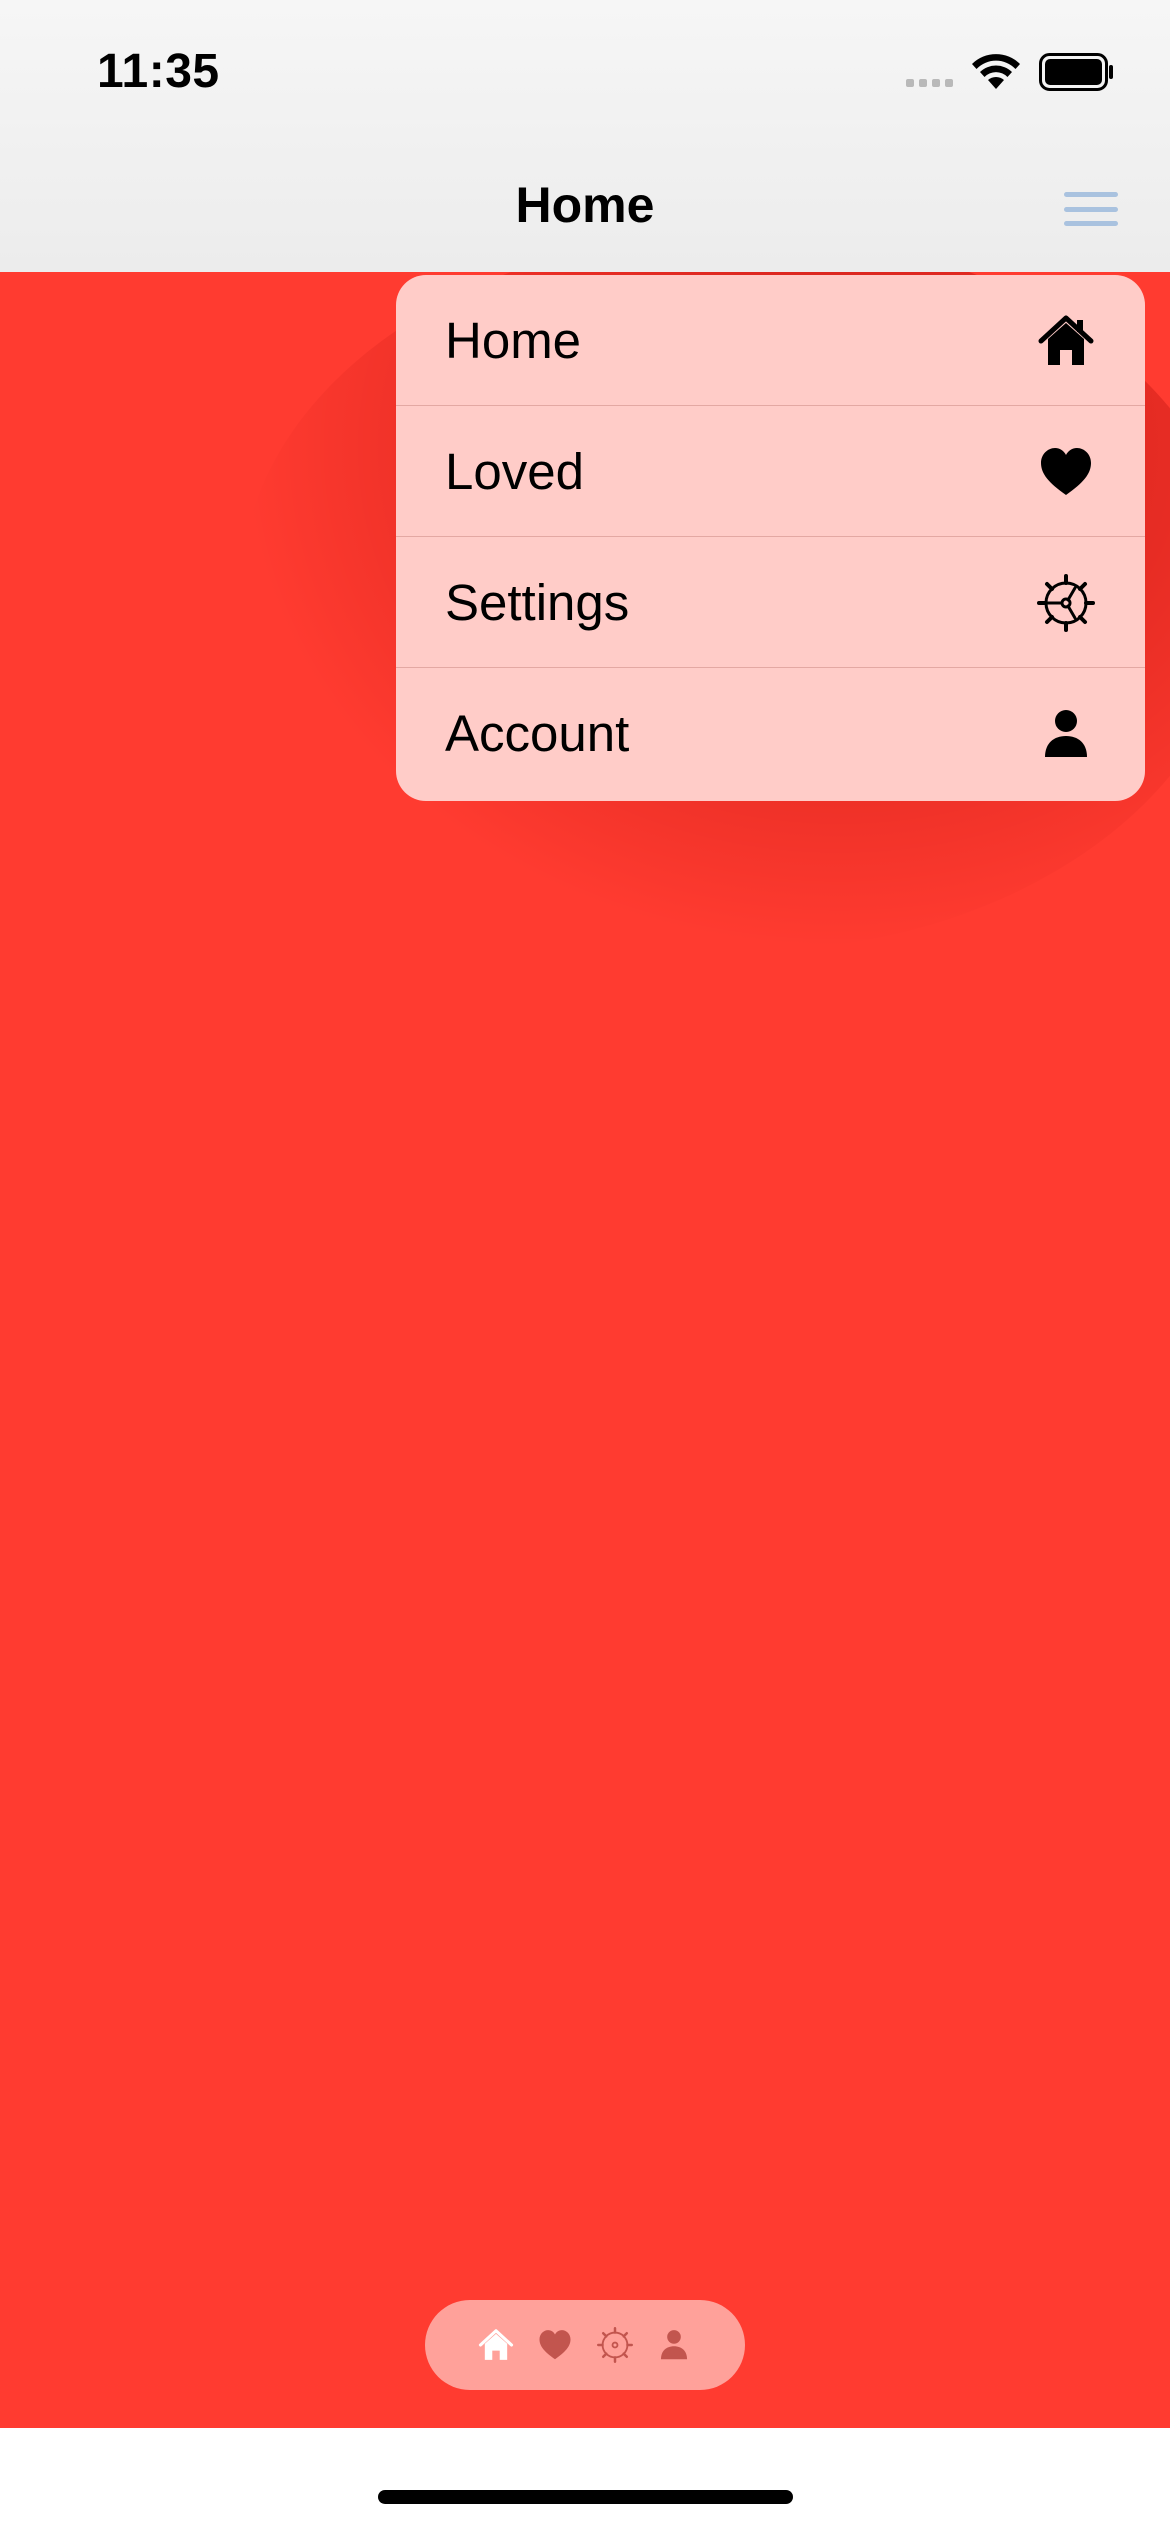 The image size is (1170, 2532). I want to click on page-title: Home, so click(585, 205).